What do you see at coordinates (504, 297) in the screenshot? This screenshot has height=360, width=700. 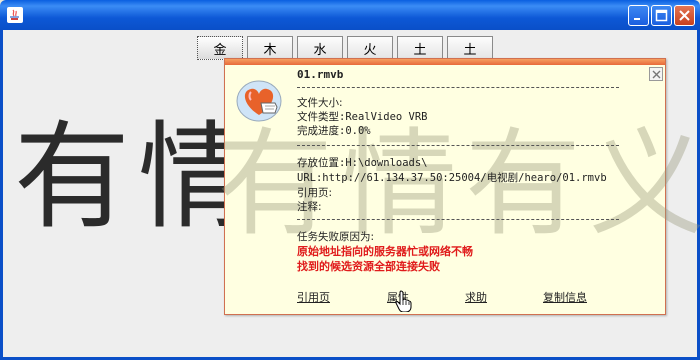 I see `help-link: 求助` at bounding box center [504, 297].